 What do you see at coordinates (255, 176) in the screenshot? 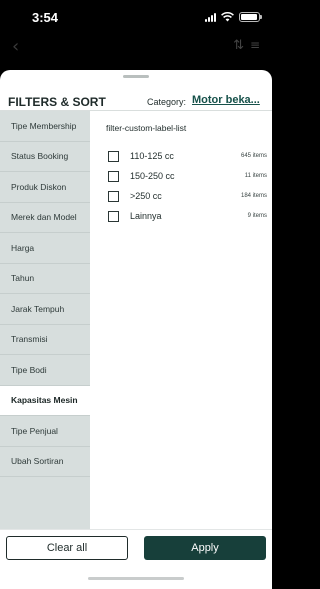
I see `option-count: 11 items` at bounding box center [255, 176].